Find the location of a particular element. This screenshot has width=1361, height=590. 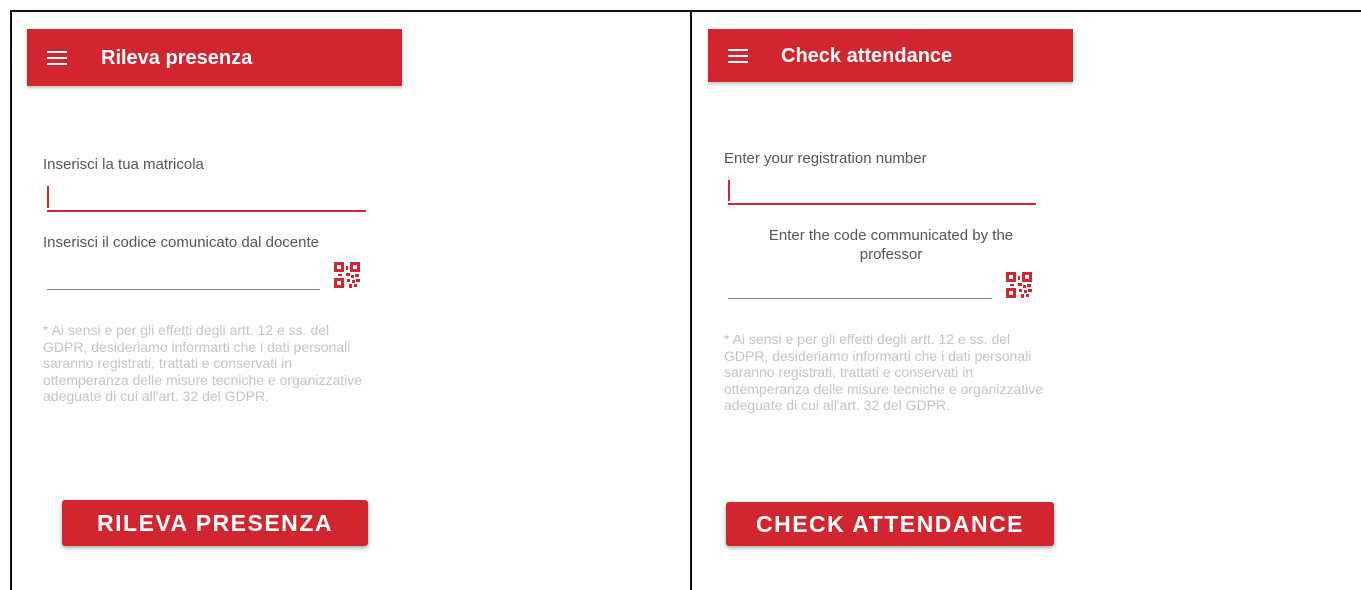

right-app-bar: Check attendance is located at coordinates (890, 55).